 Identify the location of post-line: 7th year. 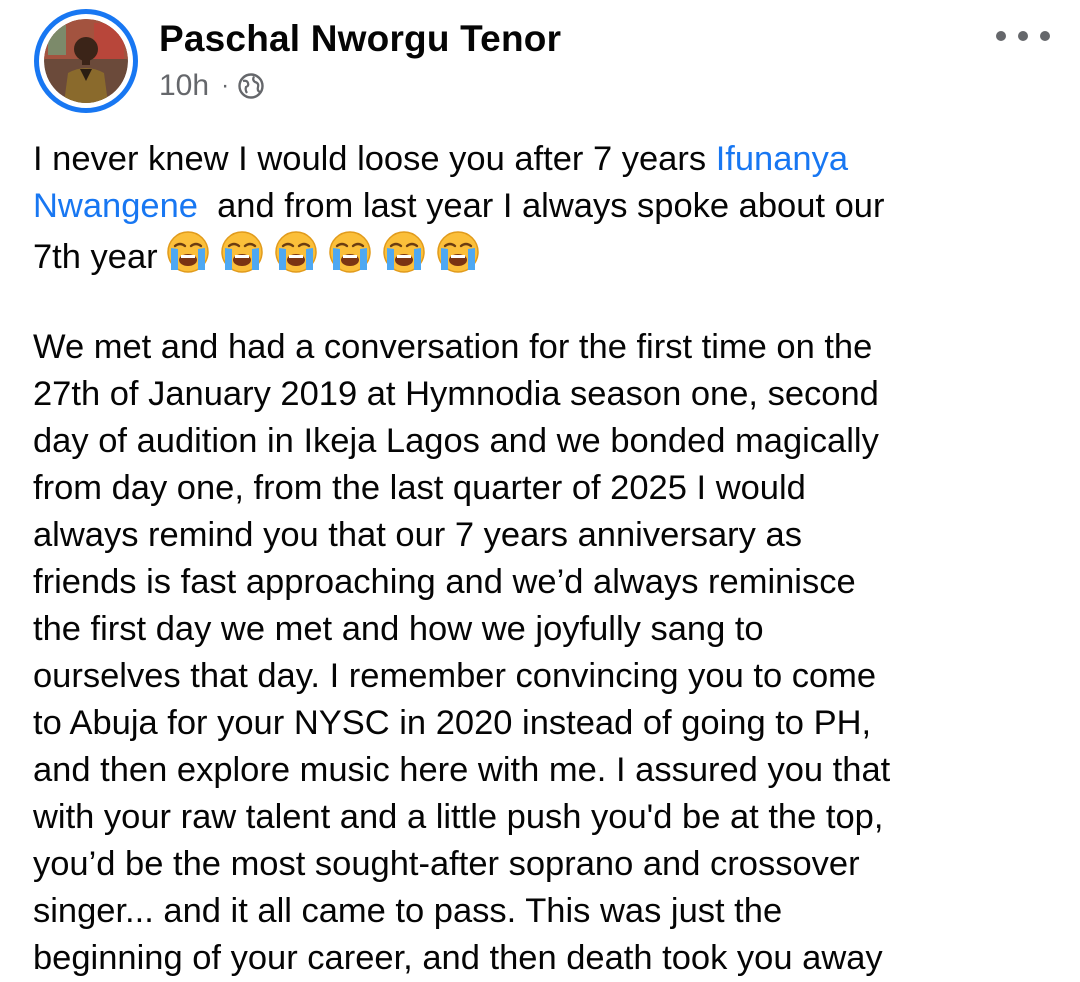
(538, 253).